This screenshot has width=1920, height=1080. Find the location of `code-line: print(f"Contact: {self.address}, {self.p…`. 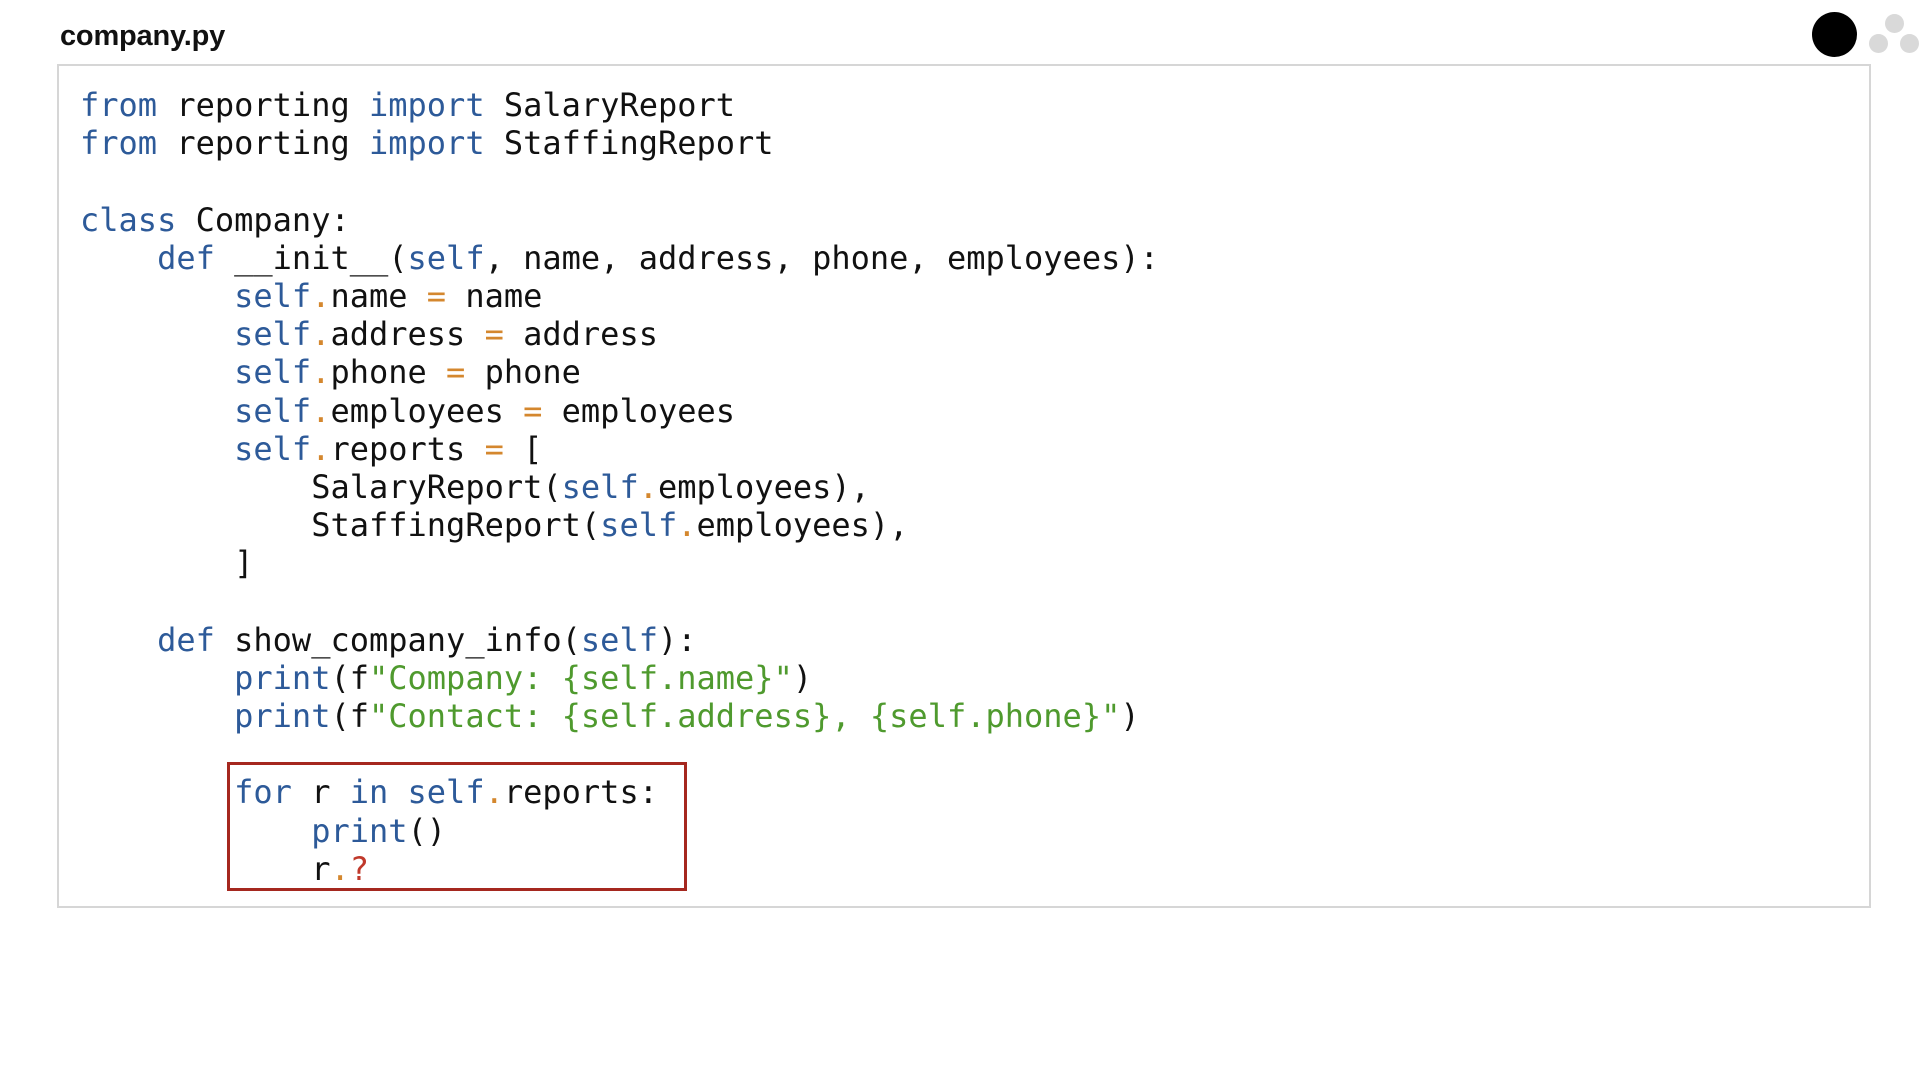

code-line: print(f"Contact: {self.address}, {self.p… is located at coordinates (619, 716).